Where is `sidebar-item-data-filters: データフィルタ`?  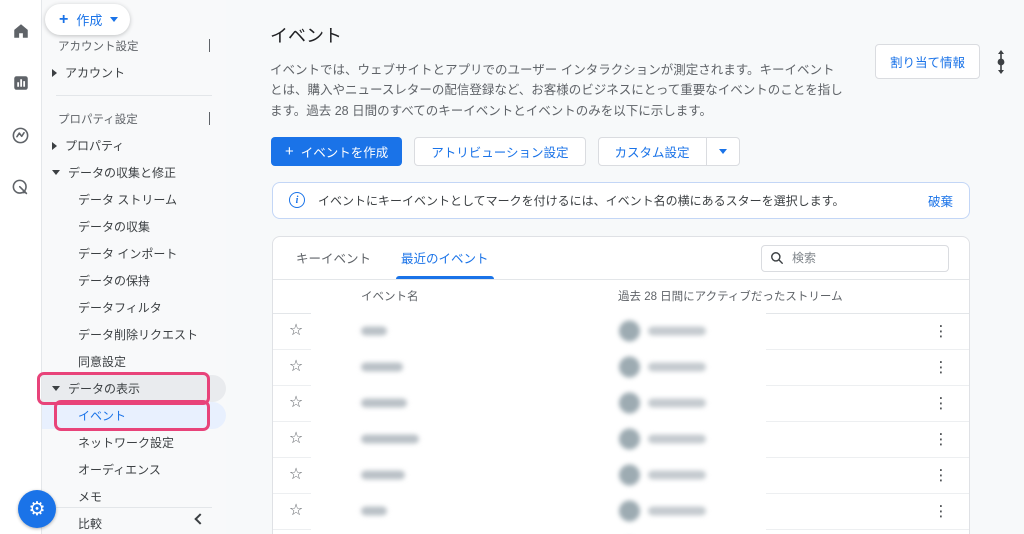 sidebar-item-data-filters: データフィルタ is located at coordinates (134, 307).